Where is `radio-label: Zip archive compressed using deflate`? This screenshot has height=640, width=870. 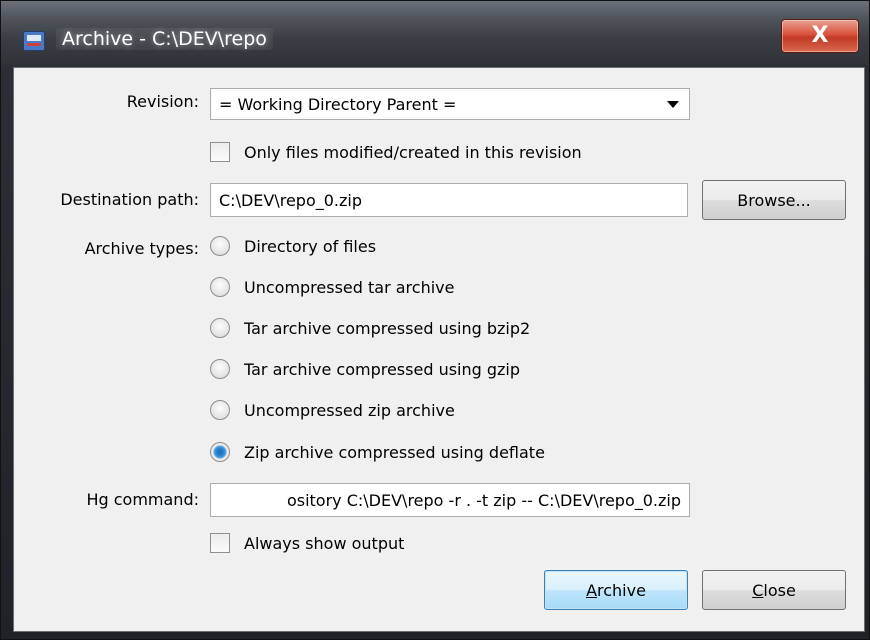
radio-label: Zip archive compressed using deflate is located at coordinates (394, 452).